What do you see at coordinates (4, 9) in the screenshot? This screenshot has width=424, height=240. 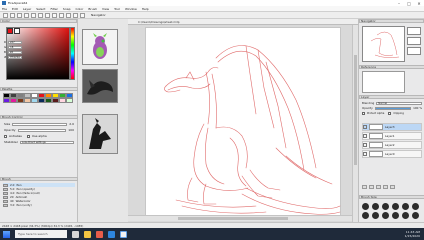 I see `menu-file: File` at bounding box center [4, 9].